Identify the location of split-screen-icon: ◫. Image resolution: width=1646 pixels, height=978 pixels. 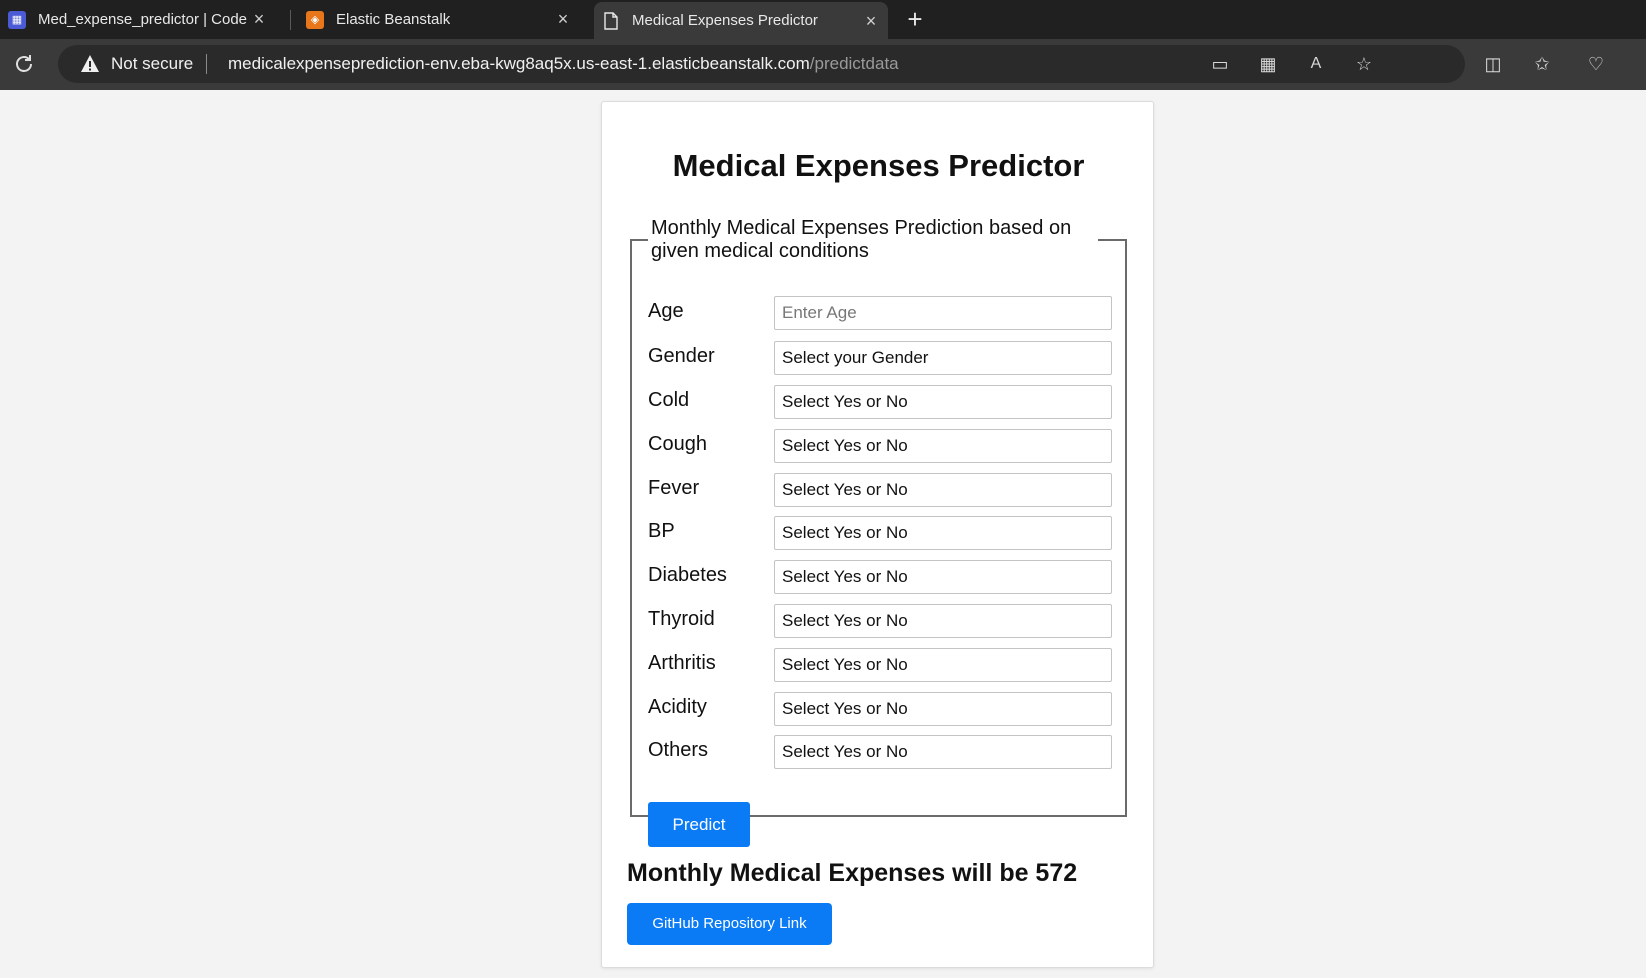
(1493, 64).